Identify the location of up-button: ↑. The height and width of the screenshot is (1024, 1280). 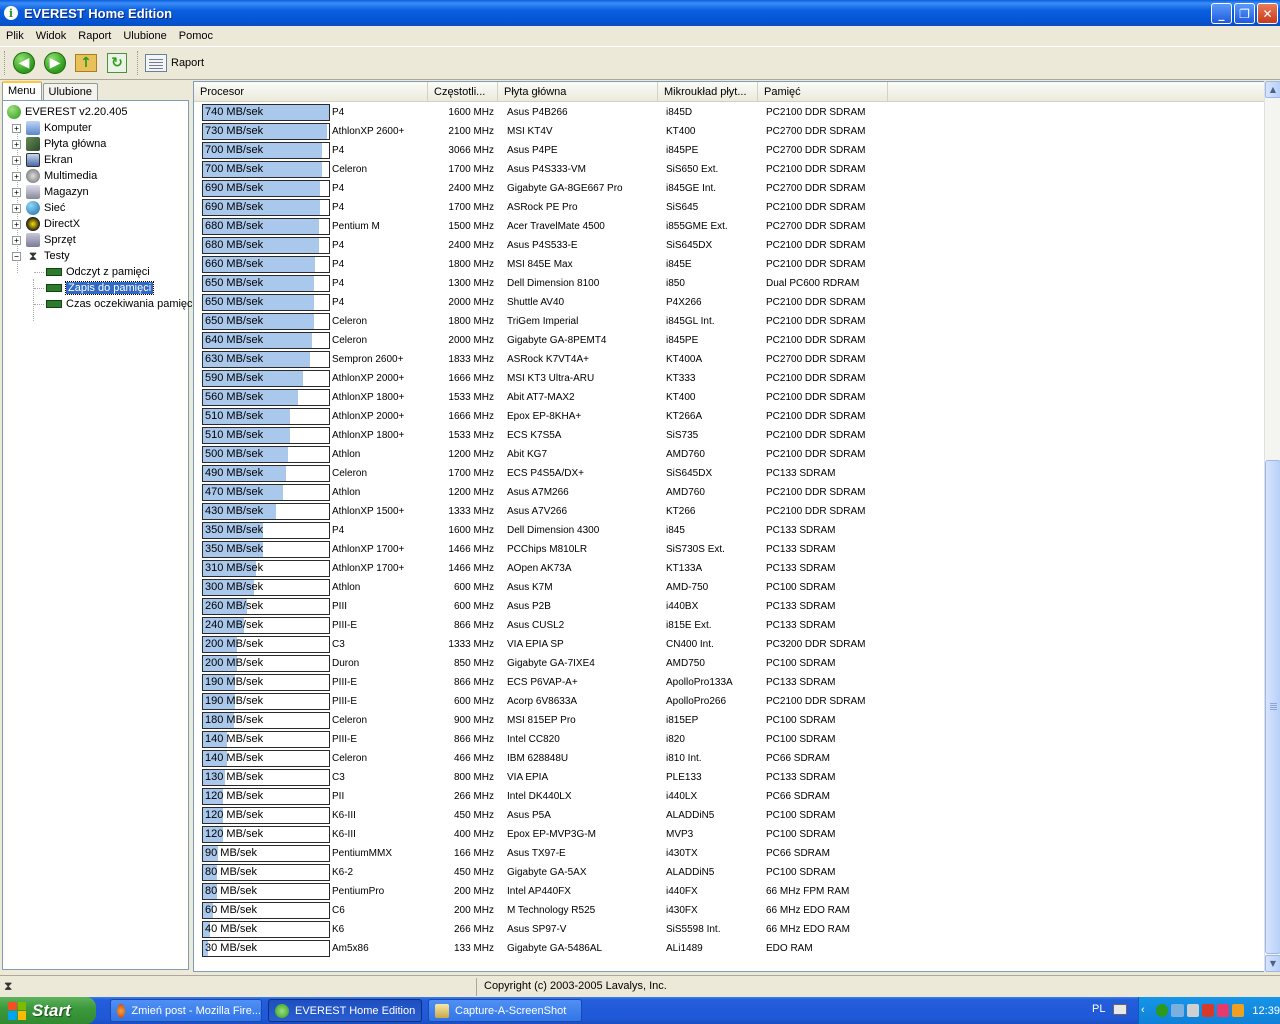
(86, 63).